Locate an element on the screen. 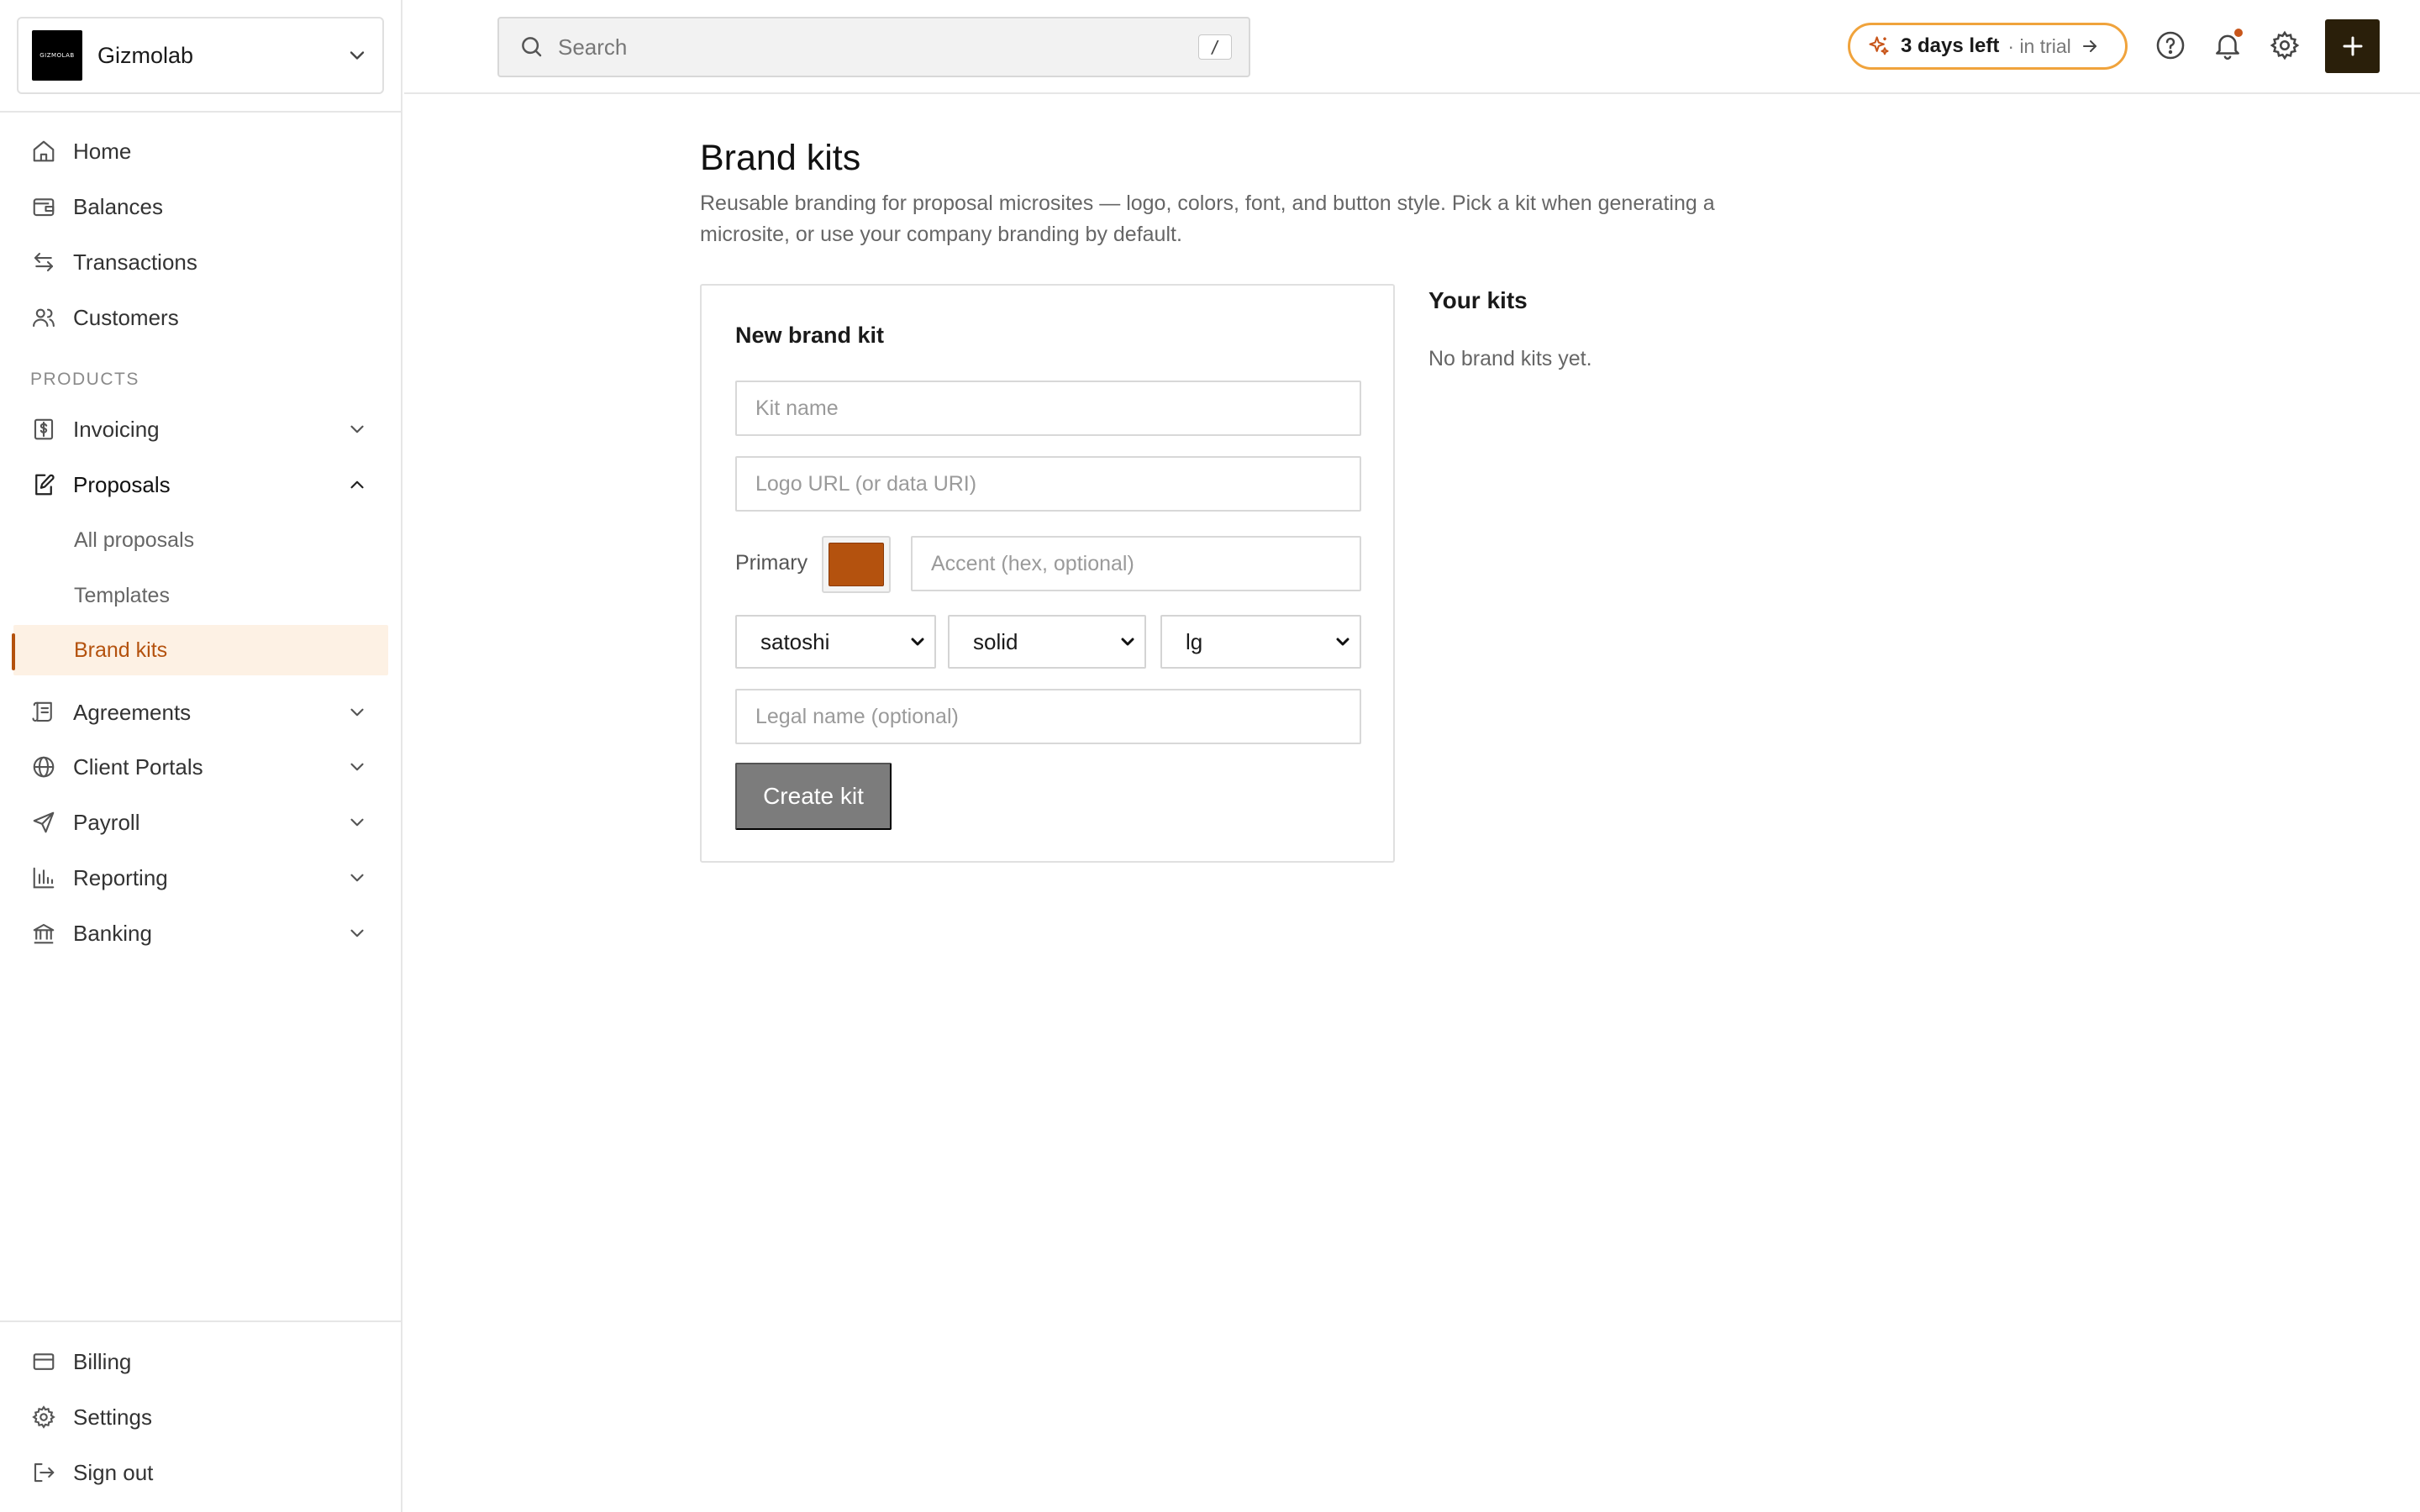  nav-label-agreements: Agreements is located at coordinates (132, 712).